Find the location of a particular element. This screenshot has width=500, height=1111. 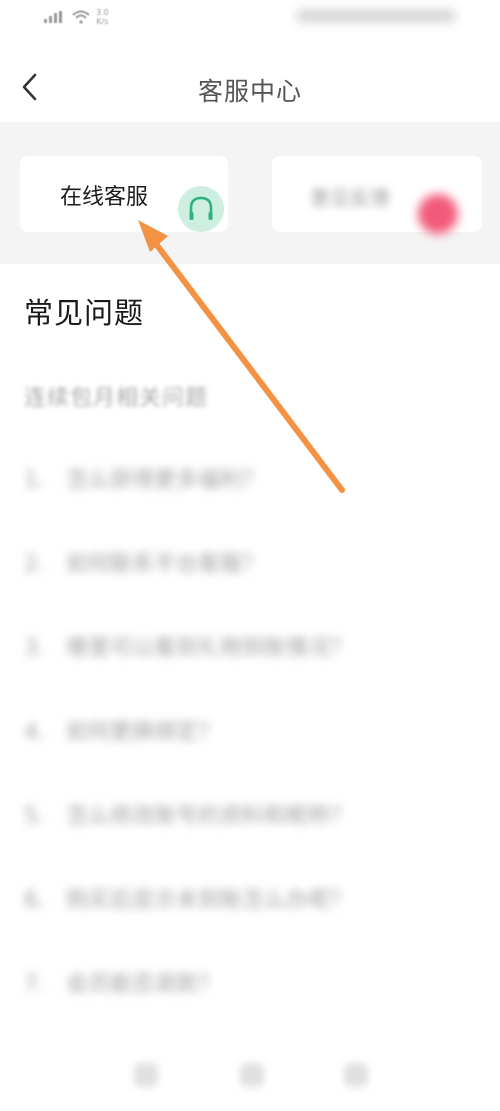

page-title-text: 客服中心 is located at coordinates (249, 91).